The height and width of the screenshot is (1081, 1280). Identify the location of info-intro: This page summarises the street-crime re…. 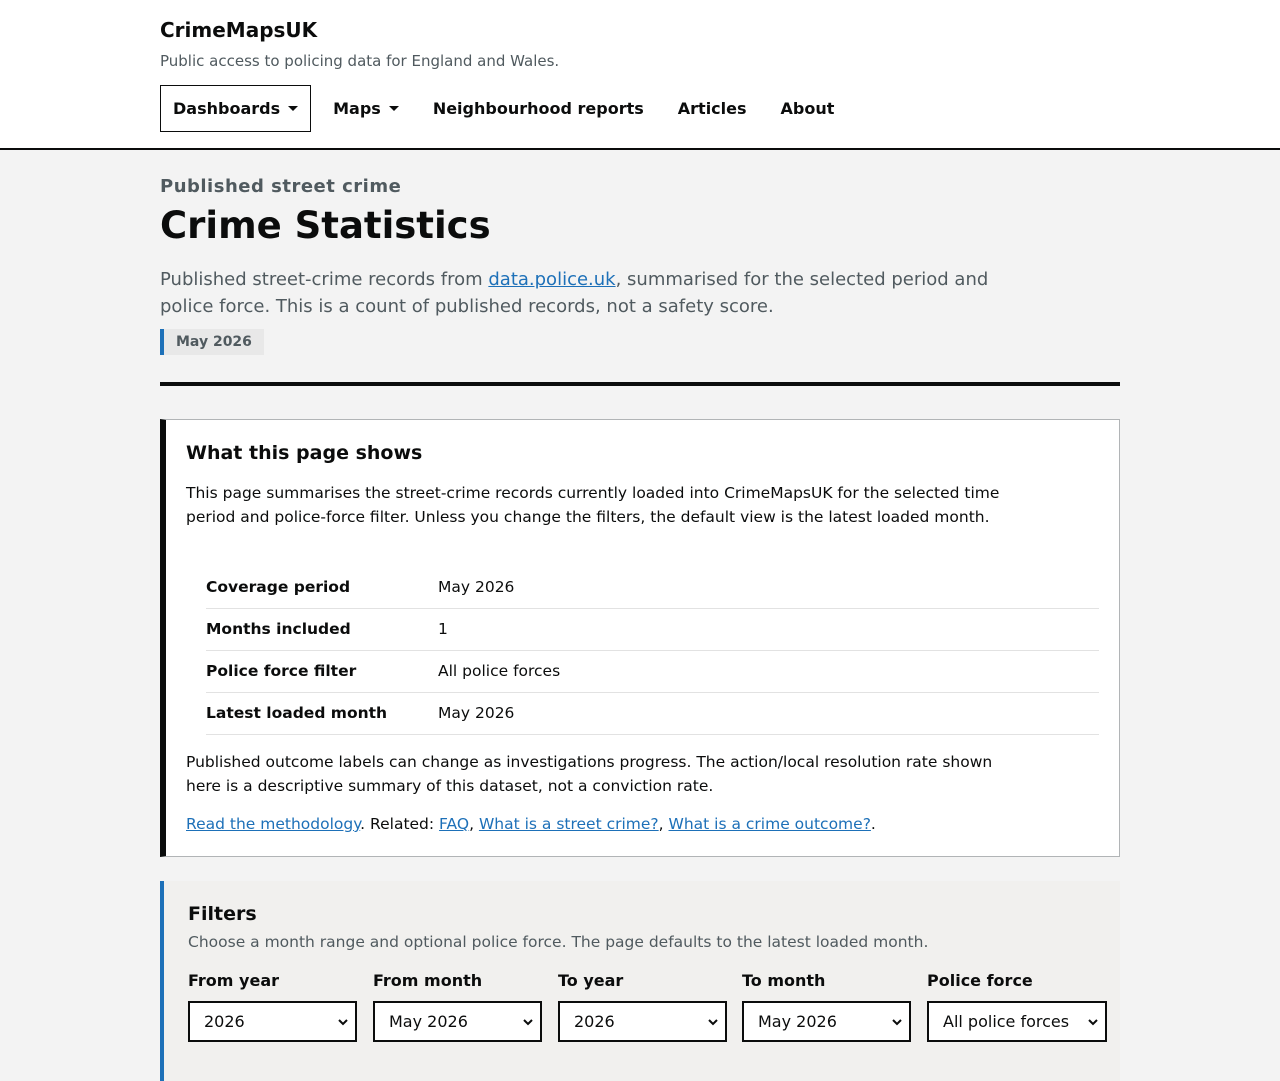
(593, 505).